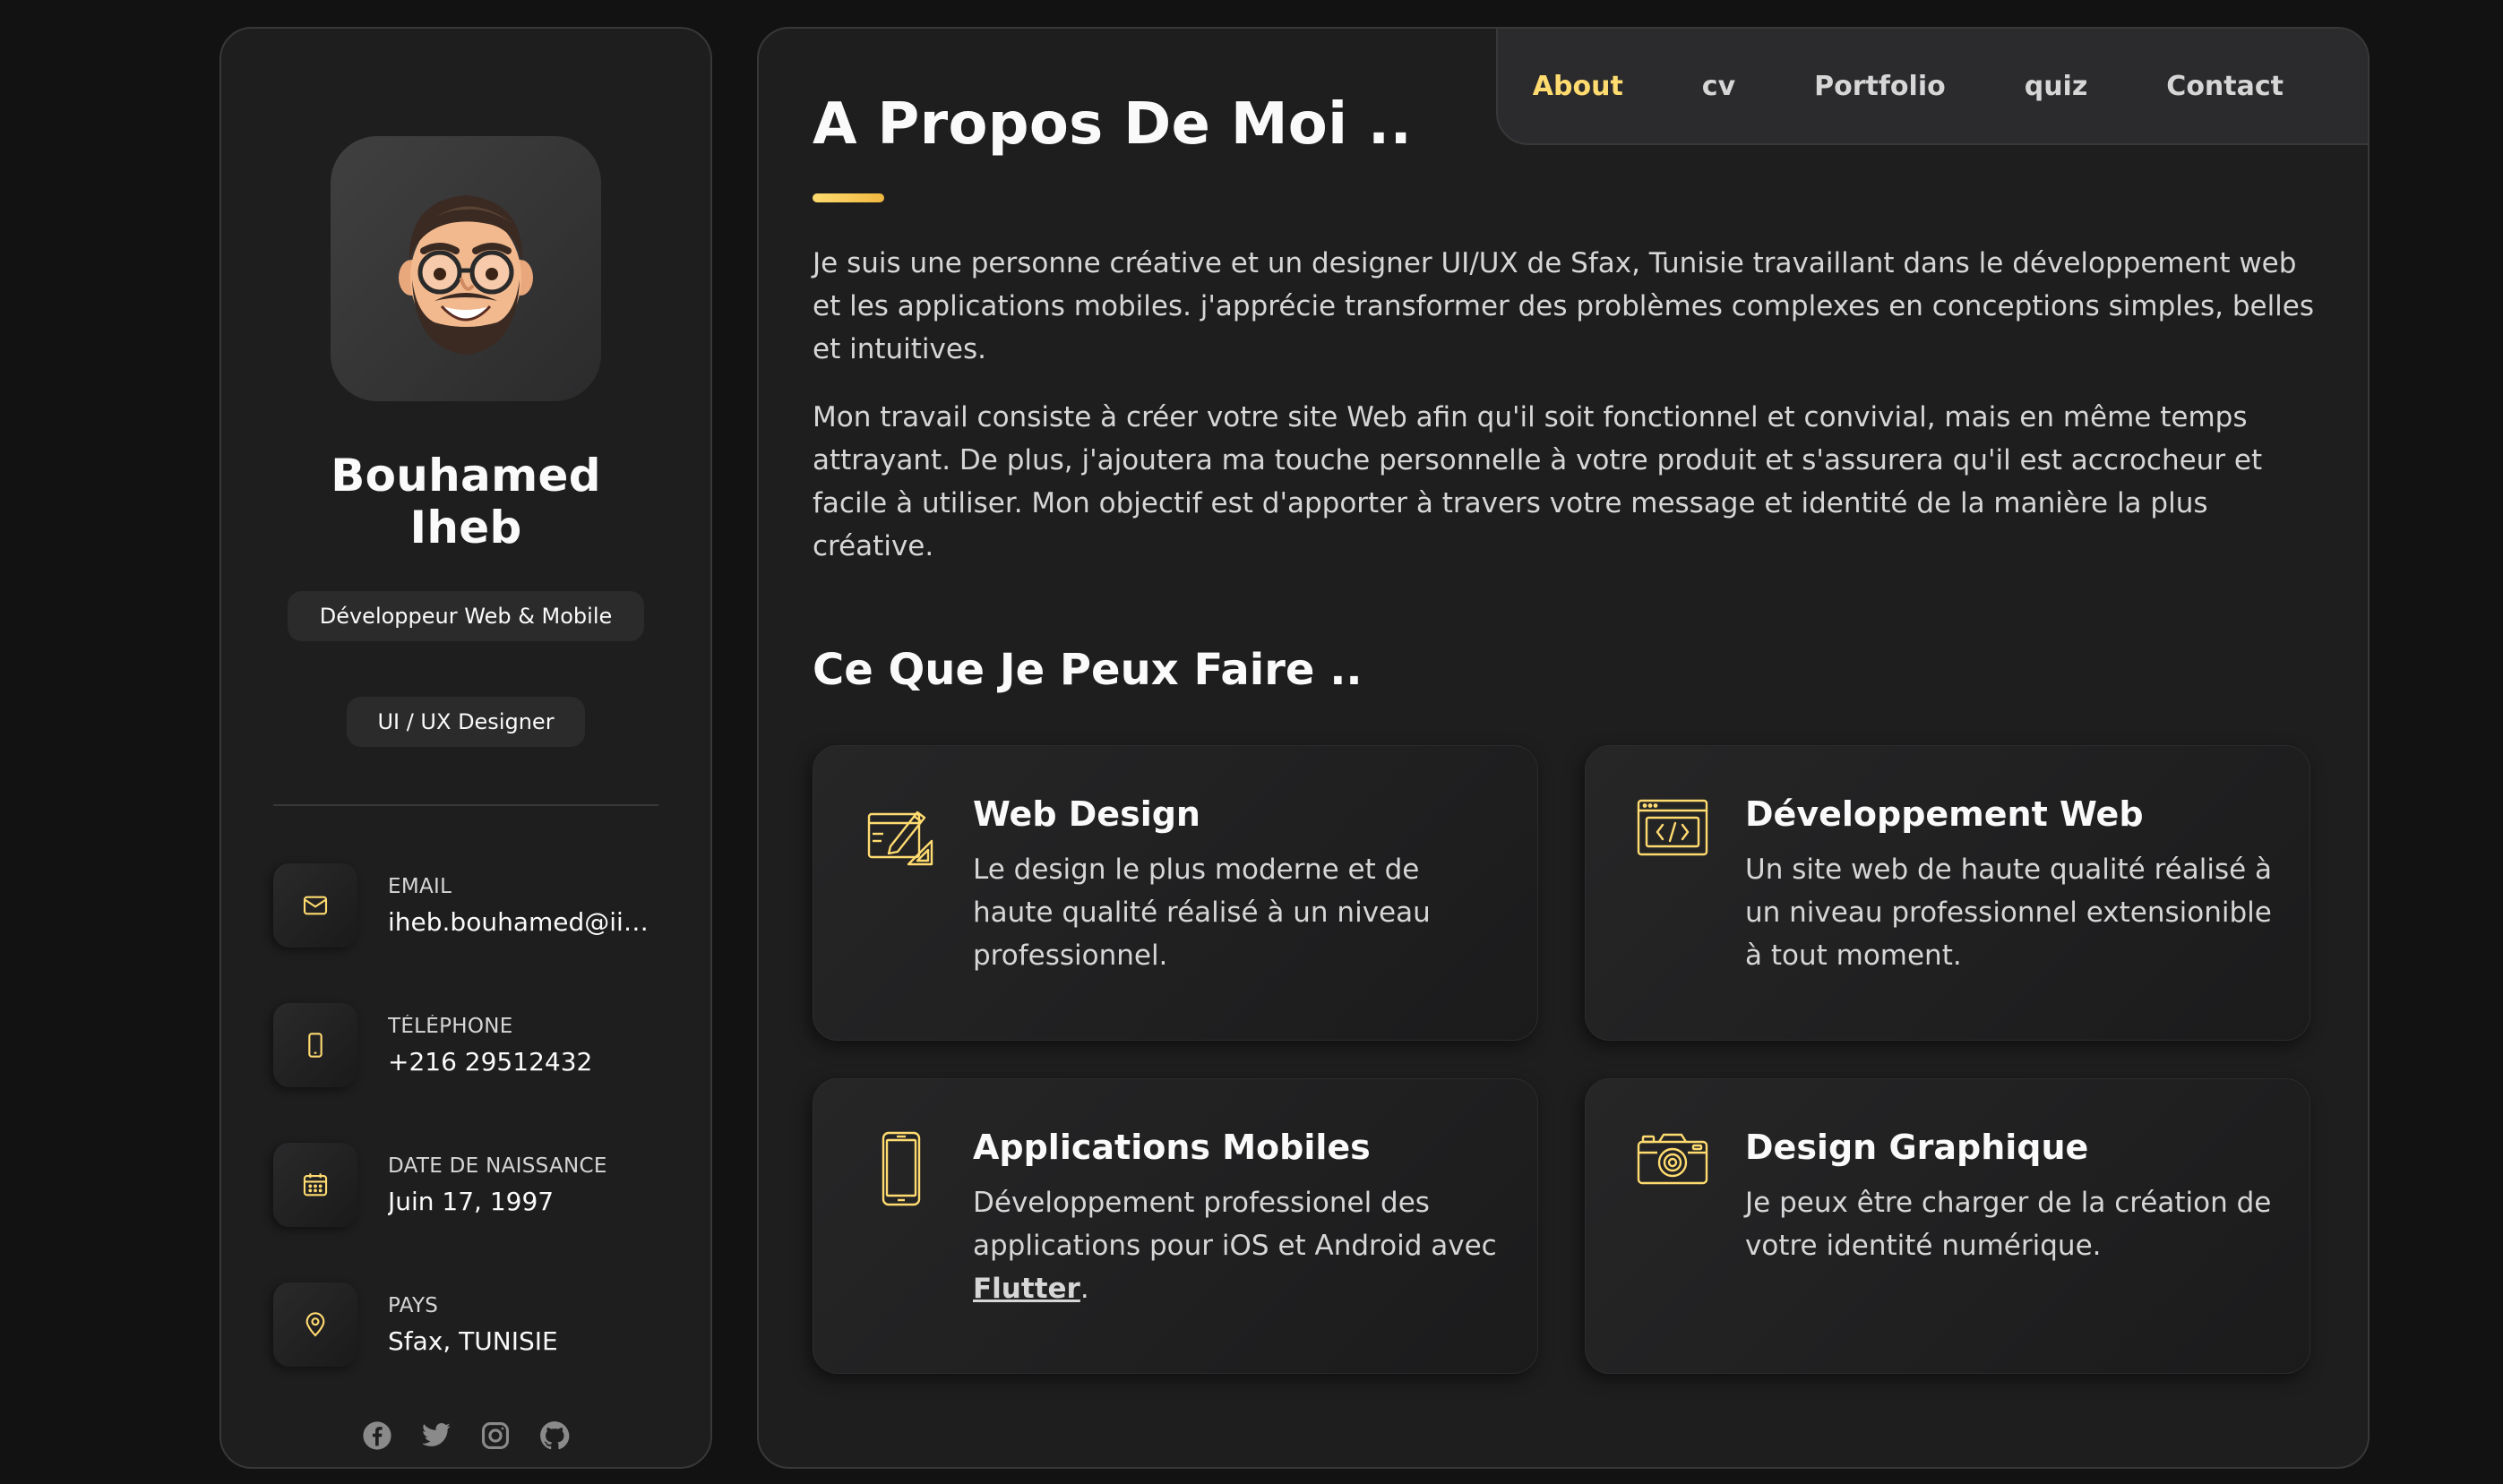 The width and height of the screenshot is (2503, 1484). I want to click on calendar-icon, so click(315, 1185).